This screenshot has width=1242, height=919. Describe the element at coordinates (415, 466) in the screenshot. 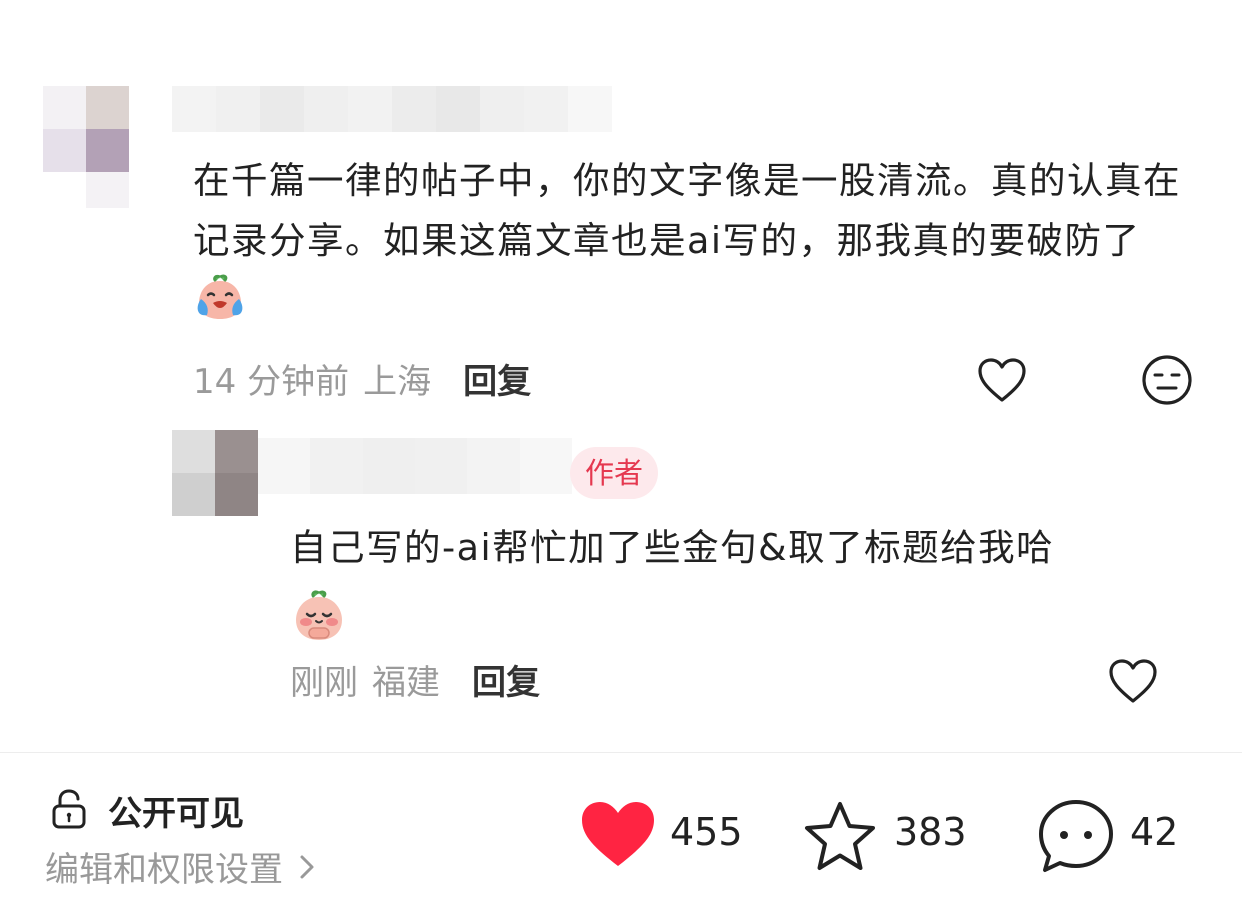

I see `author-username-blurred` at that location.